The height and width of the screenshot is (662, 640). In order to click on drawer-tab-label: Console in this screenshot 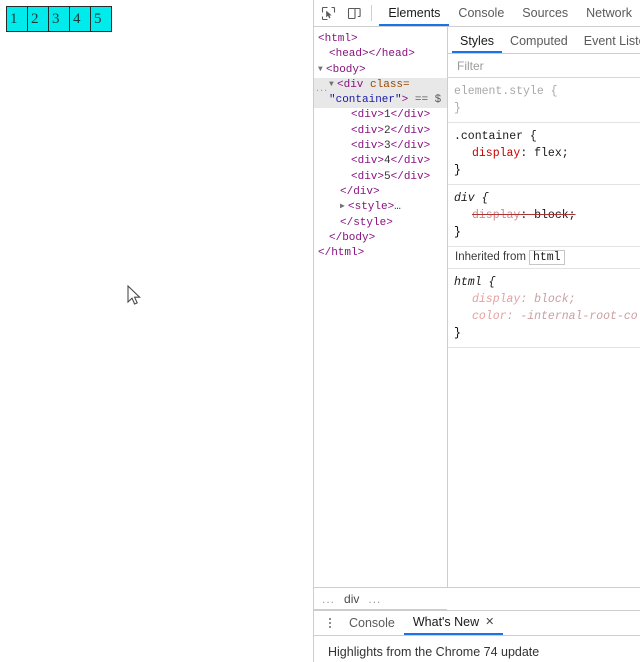, I will do `click(372, 623)`.